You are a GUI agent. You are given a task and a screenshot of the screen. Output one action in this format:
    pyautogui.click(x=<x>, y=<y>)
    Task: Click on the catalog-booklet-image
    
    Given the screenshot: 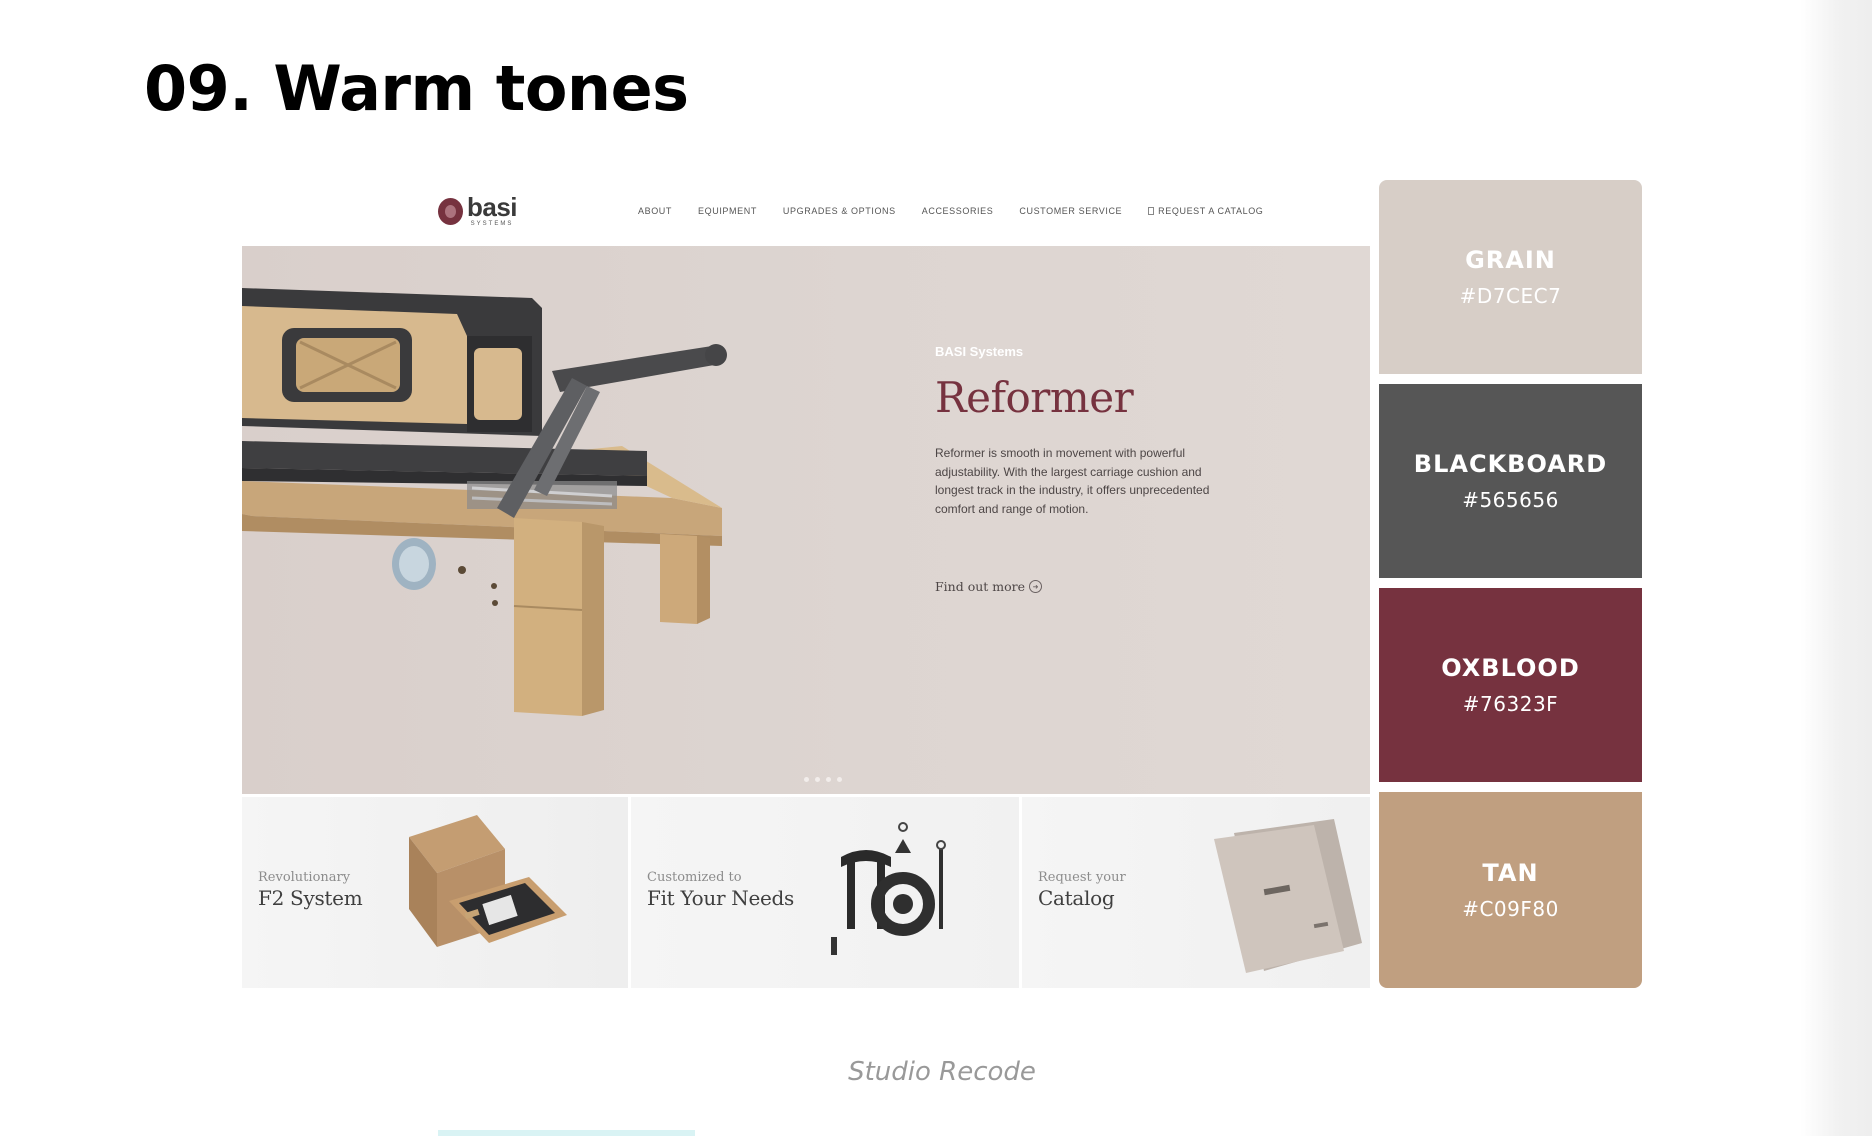 What is the action you would take?
    pyautogui.click(x=1288, y=896)
    